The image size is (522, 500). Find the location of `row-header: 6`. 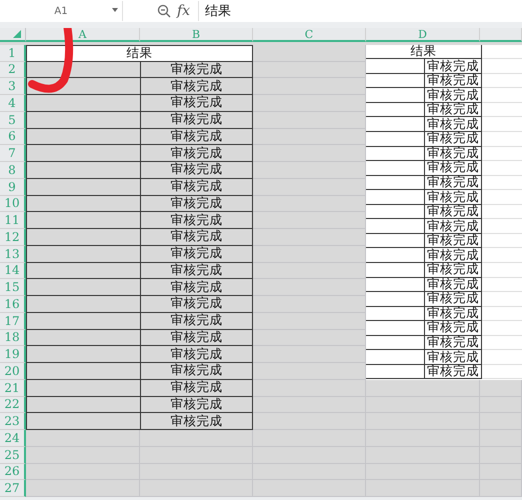

row-header: 6 is located at coordinates (13, 137).